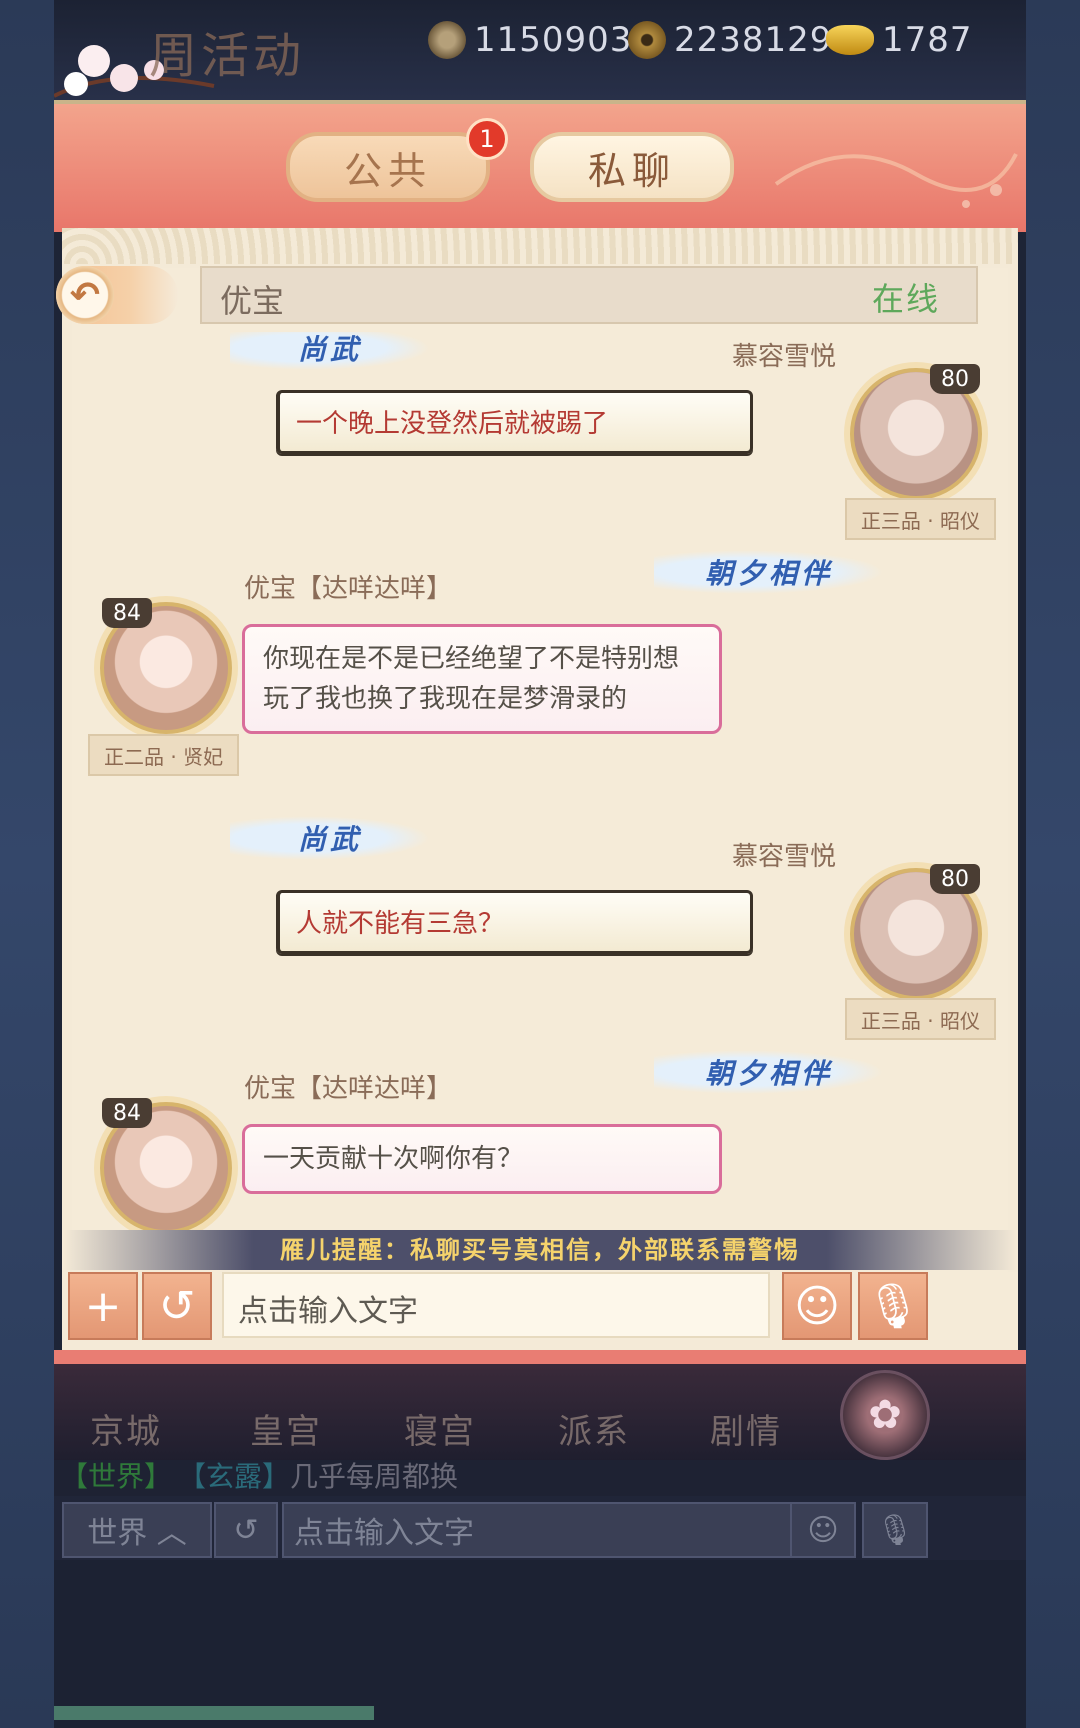 This screenshot has height=1728, width=1080. I want to click on unread-badge: 1, so click(487, 139).